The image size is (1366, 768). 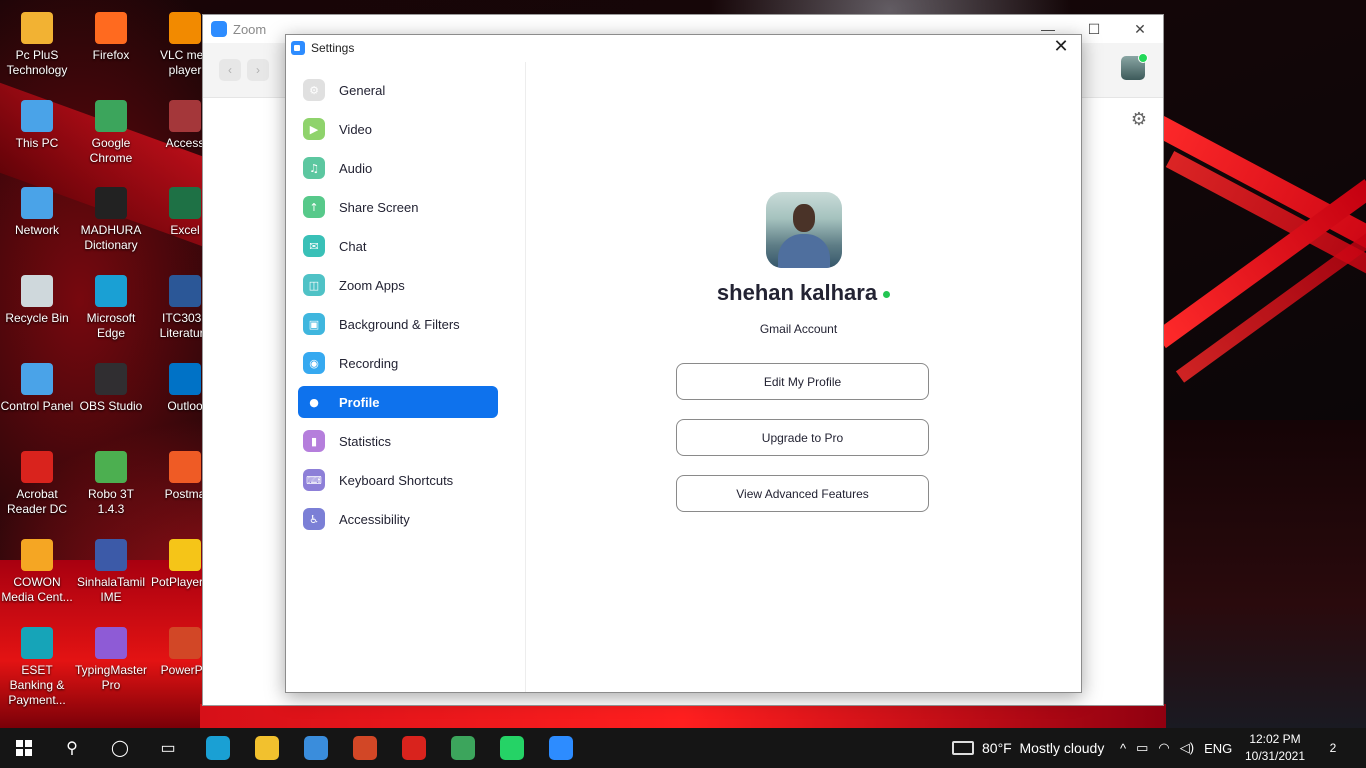 I want to click on forward-button: ›, so click(x=258, y=70).